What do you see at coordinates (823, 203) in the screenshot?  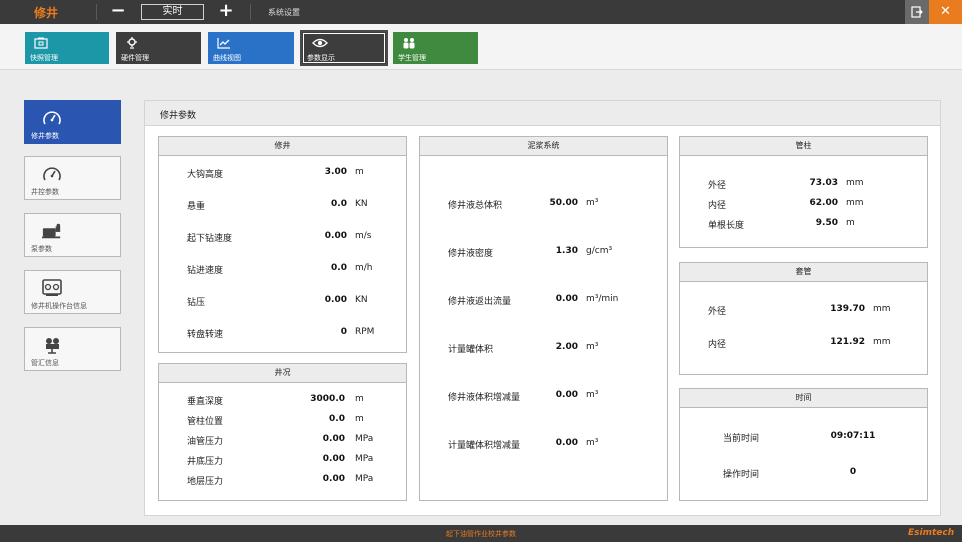 I see `param-value: 62.00` at bounding box center [823, 203].